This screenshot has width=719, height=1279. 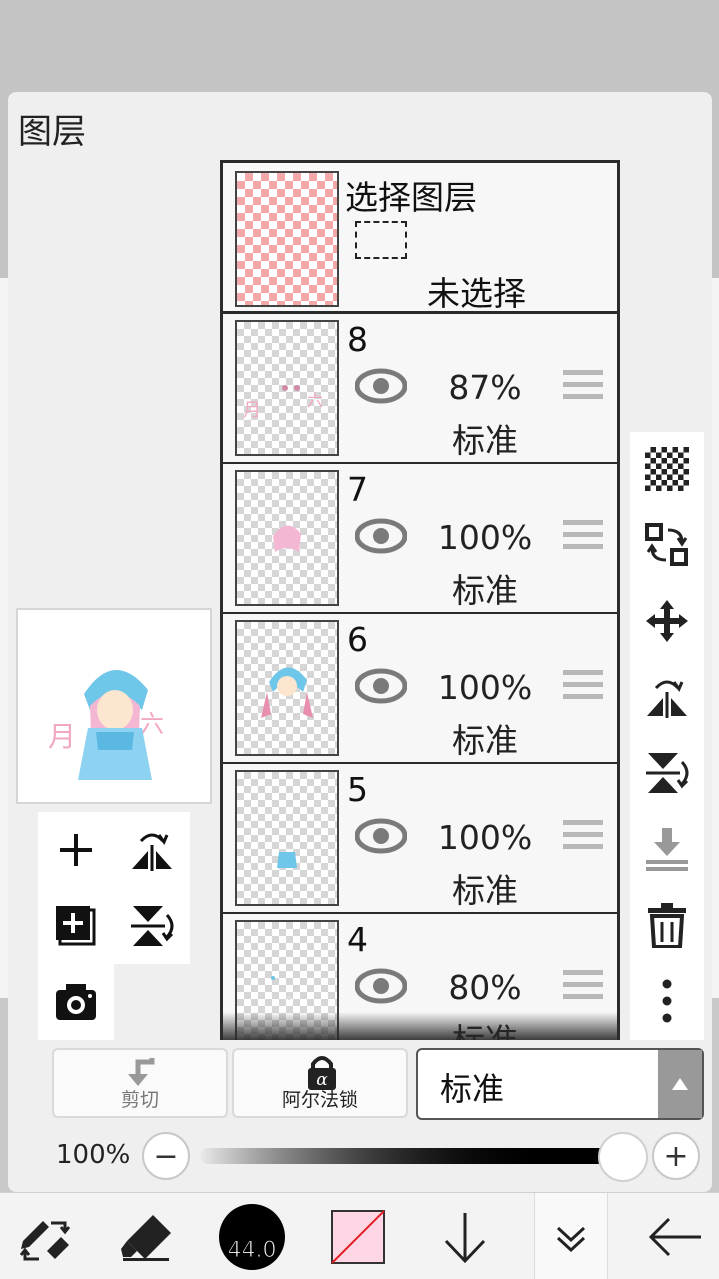 I want to click on layer-row: 5 100% 标准, so click(x=420, y=838).